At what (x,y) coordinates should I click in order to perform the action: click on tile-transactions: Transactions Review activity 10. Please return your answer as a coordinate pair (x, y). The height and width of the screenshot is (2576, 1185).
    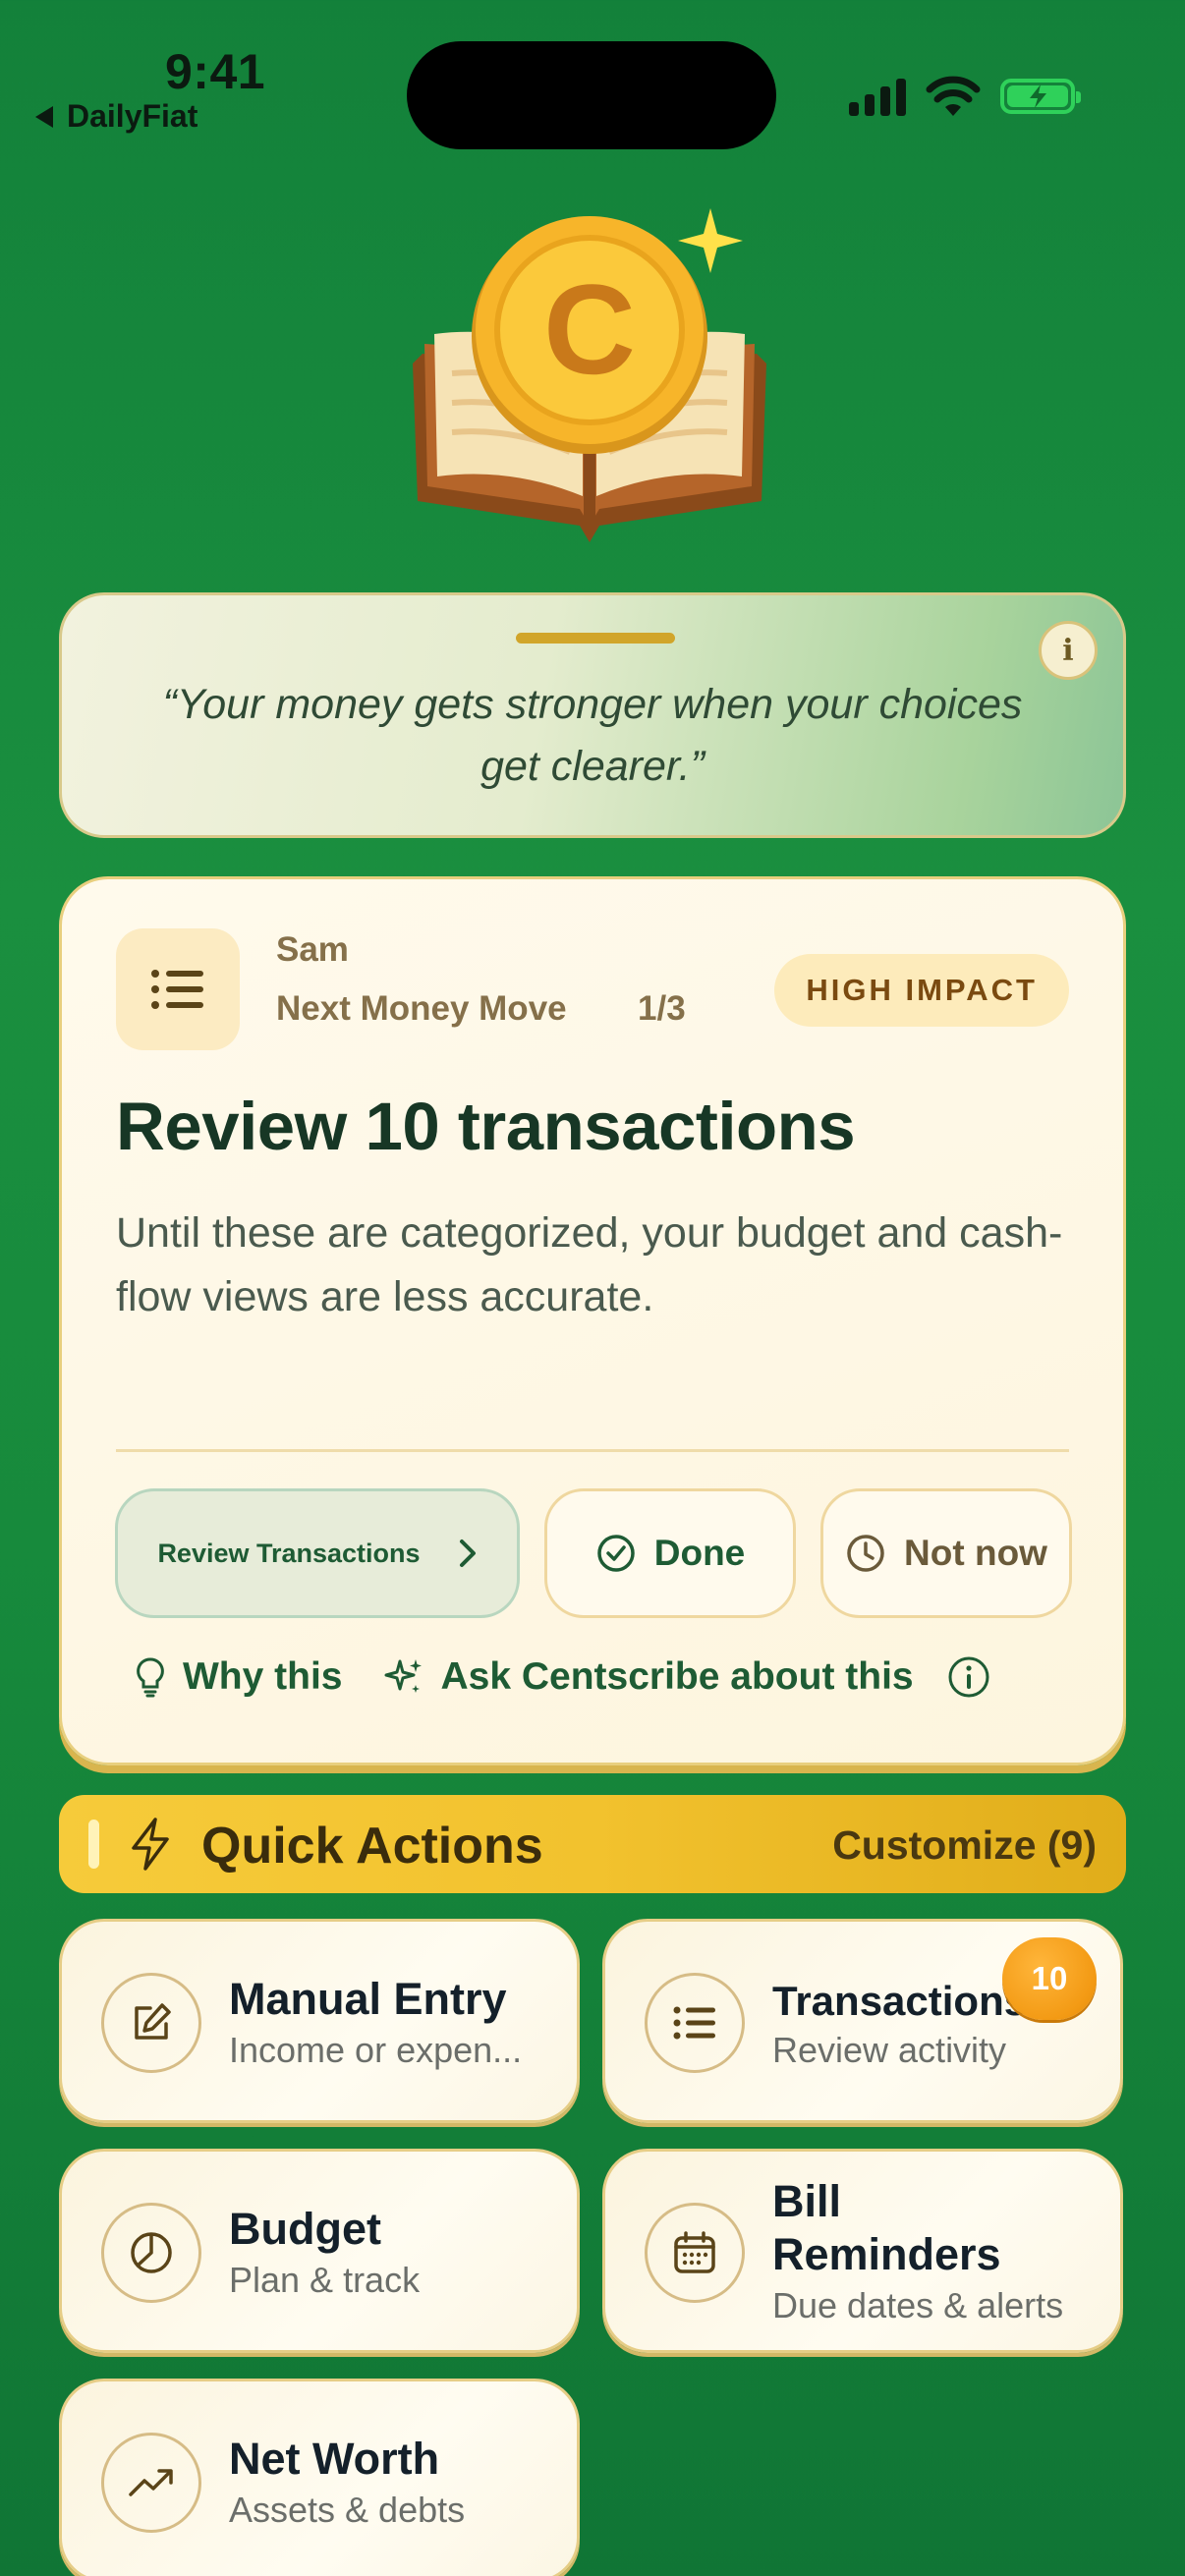
    Looking at the image, I should click on (863, 2021).